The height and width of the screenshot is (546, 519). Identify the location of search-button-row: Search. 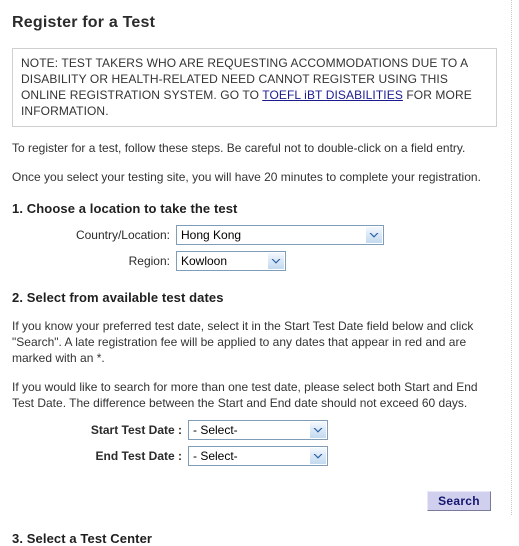
(254, 501).